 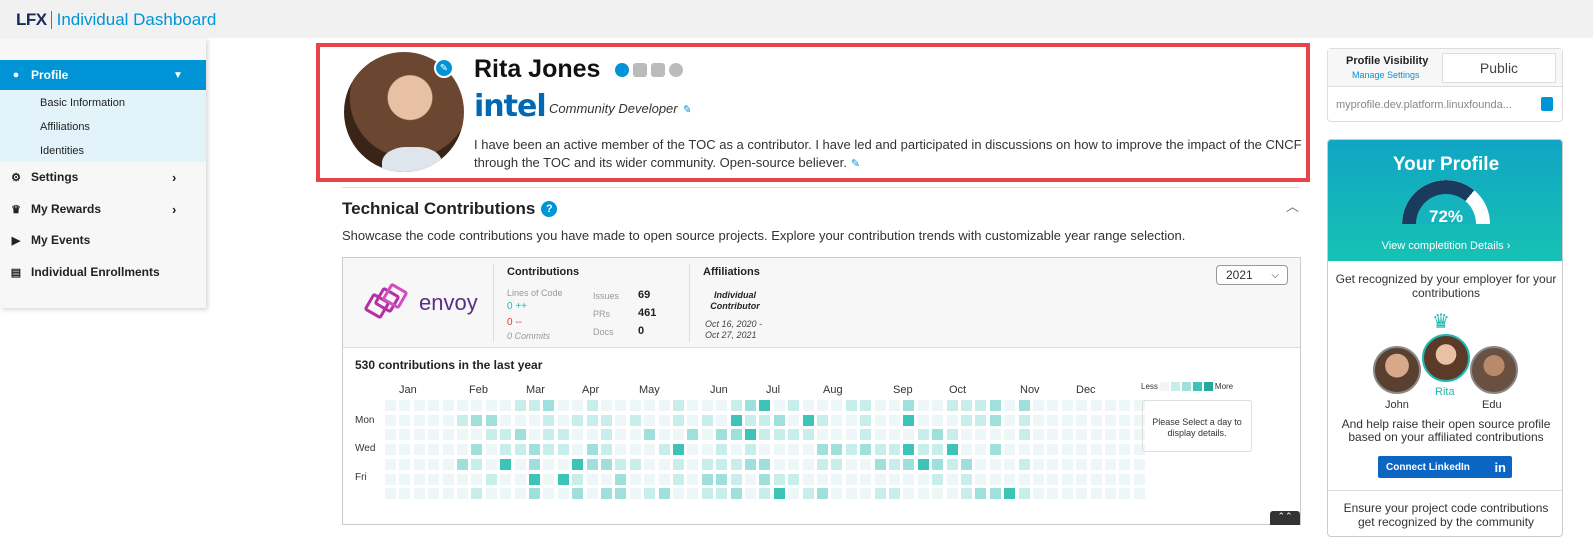 What do you see at coordinates (1292, 205) in the screenshot?
I see `collapse-section-icon: ︿` at bounding box center [1292, 205].